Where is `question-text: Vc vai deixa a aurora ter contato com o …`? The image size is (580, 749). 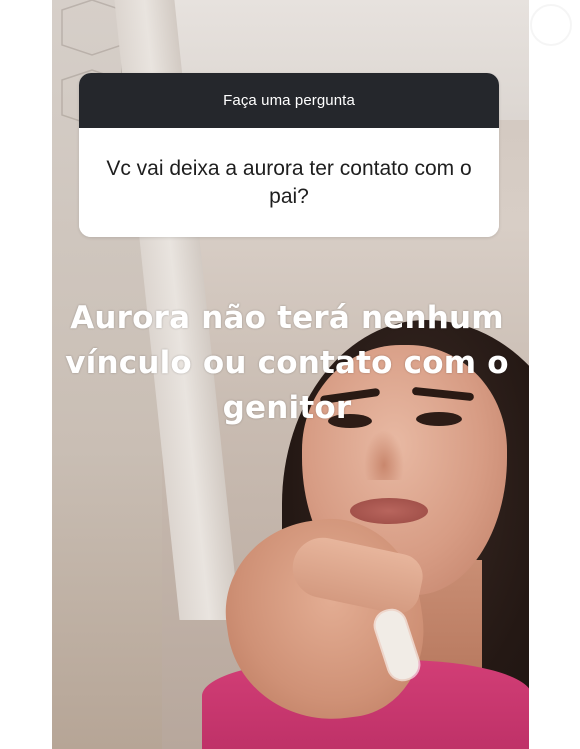
question-text: Vc vai deixa a aurora ter contato com o … is located at coordinates (289, 182).